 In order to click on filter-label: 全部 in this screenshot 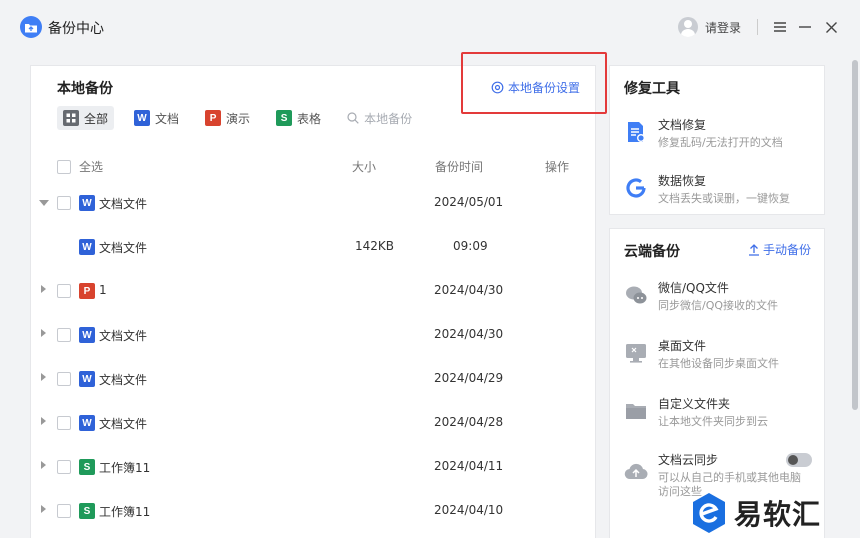, I will do `click(96, 118)`.